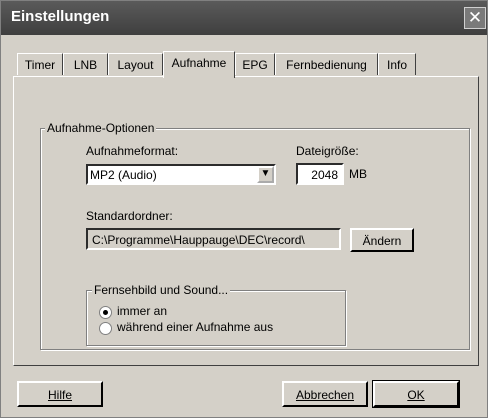 This screenshot has width=488, height=418. Describe the element at coordinates (105, 312) in the screenshot. I see `always-on-radio` at that location.